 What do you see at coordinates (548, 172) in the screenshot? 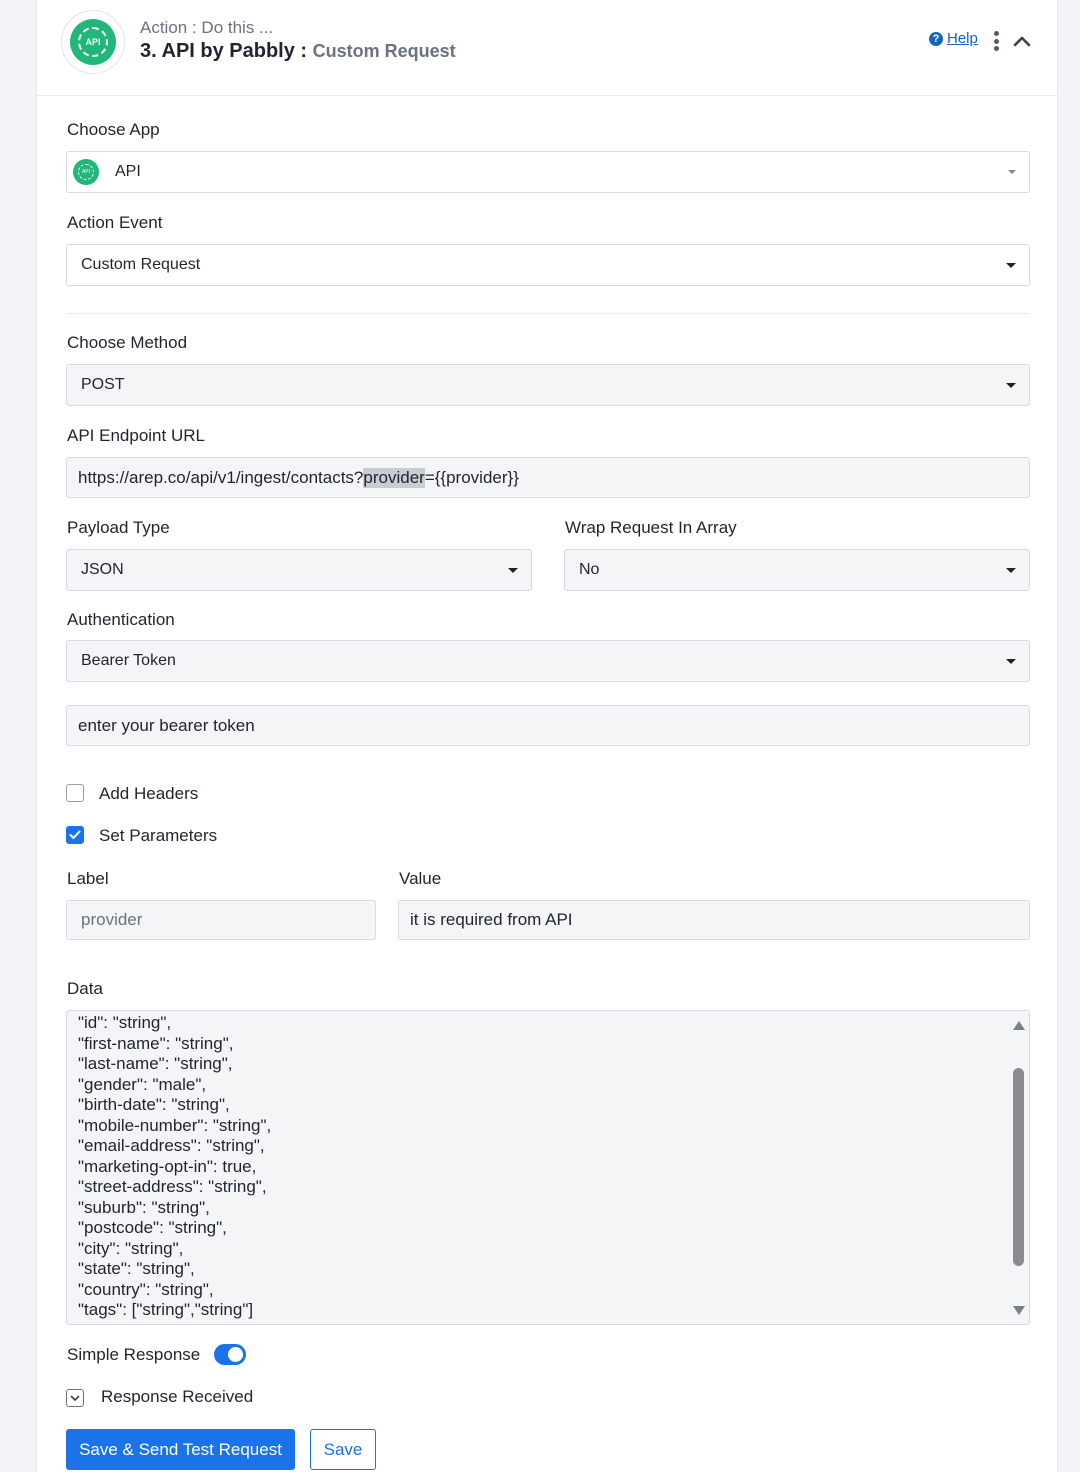
I see `choose-app-select: API API` at bounding box center [548, 172].